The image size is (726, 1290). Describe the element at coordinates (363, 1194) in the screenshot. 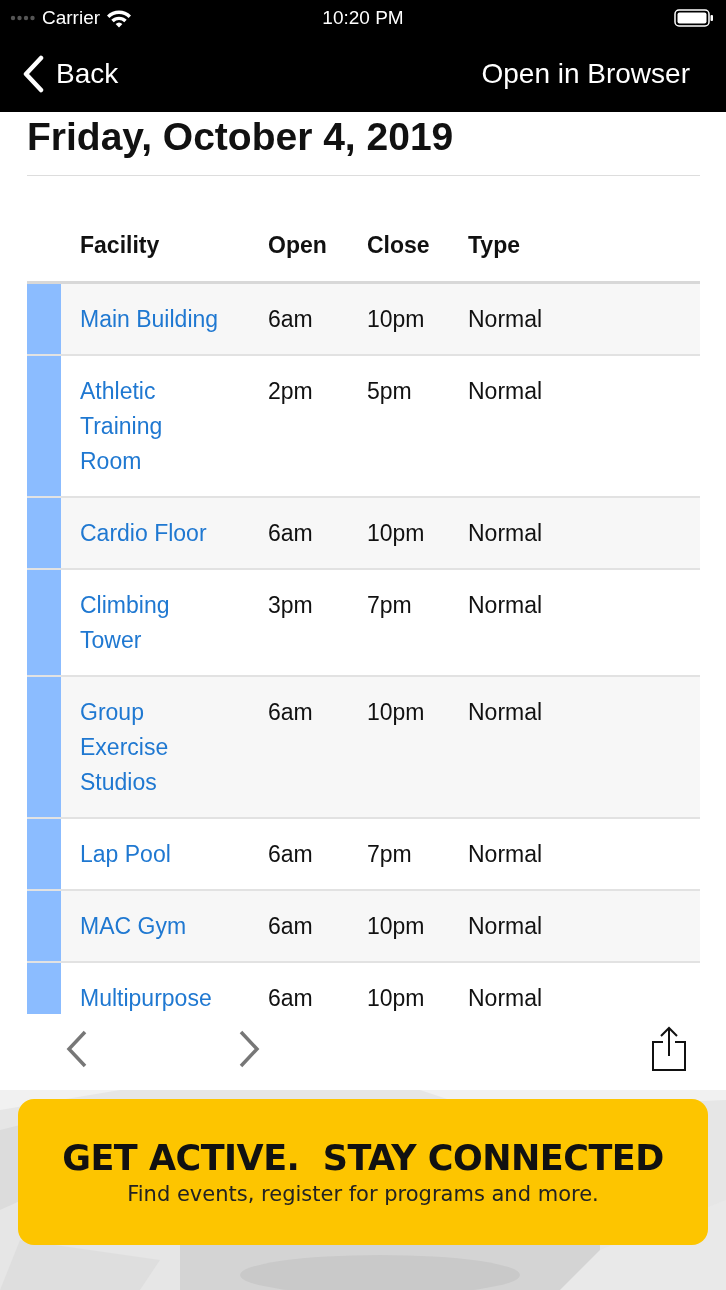

I see `banner-subtitle: Find events, register for programs and more.` at that location.